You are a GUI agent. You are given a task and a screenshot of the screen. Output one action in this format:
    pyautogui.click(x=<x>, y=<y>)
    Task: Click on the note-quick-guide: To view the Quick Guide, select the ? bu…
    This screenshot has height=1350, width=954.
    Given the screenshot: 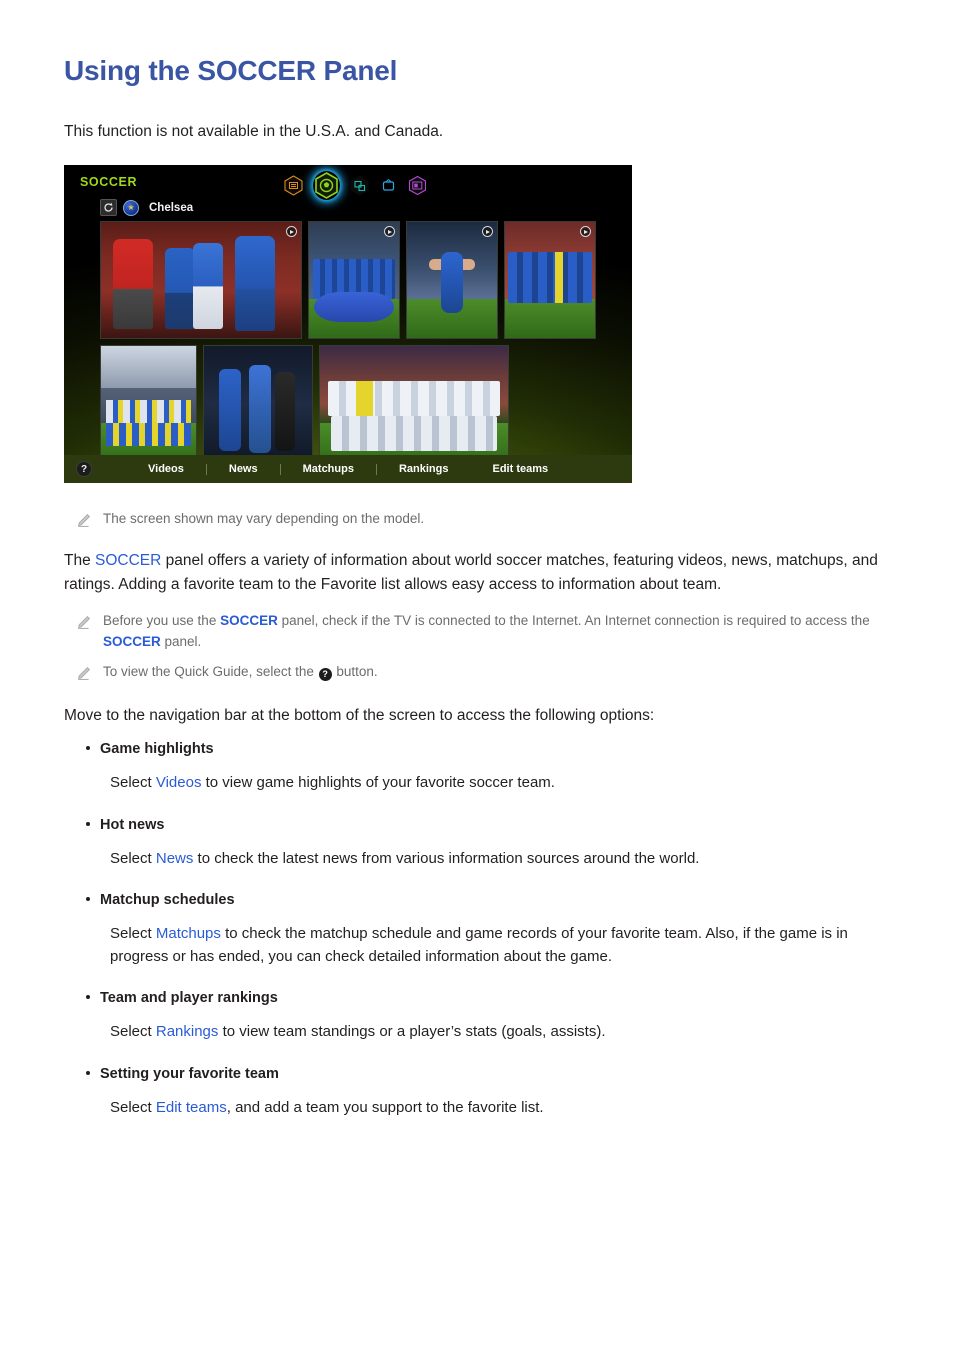 What is the action you would take?
    pyautogui.click(x=477, y=674)
    